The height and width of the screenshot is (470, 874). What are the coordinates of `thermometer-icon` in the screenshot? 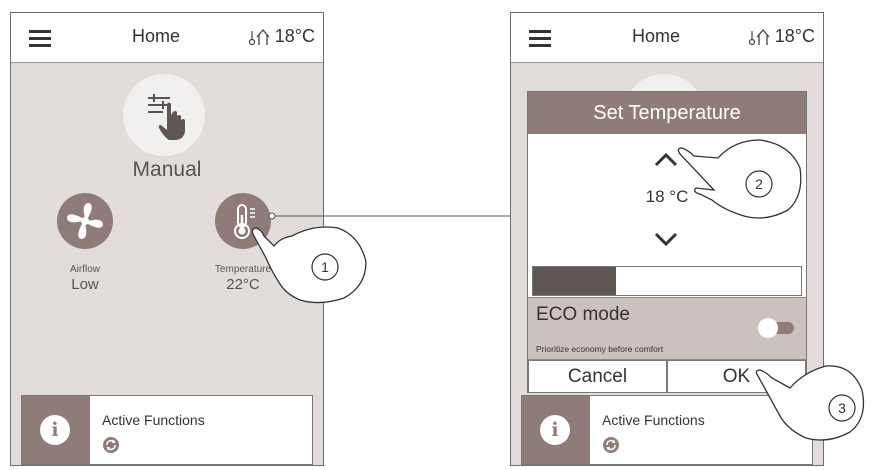 It's located at (244, 221).